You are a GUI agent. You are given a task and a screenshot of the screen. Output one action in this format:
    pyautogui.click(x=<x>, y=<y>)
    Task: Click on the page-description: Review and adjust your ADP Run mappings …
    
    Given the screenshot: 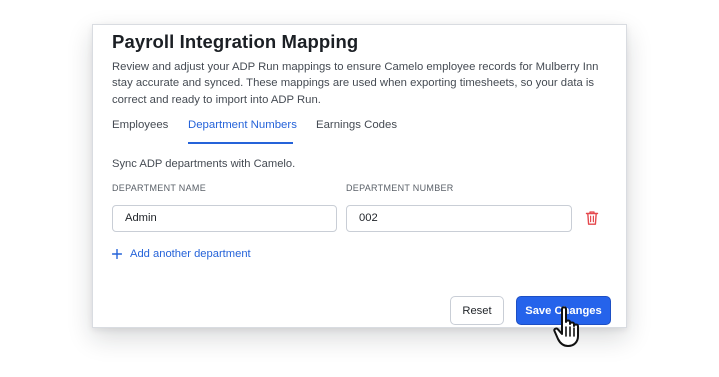 What is the action you would take?
    pyautogui.click(x=355, y=83)
    